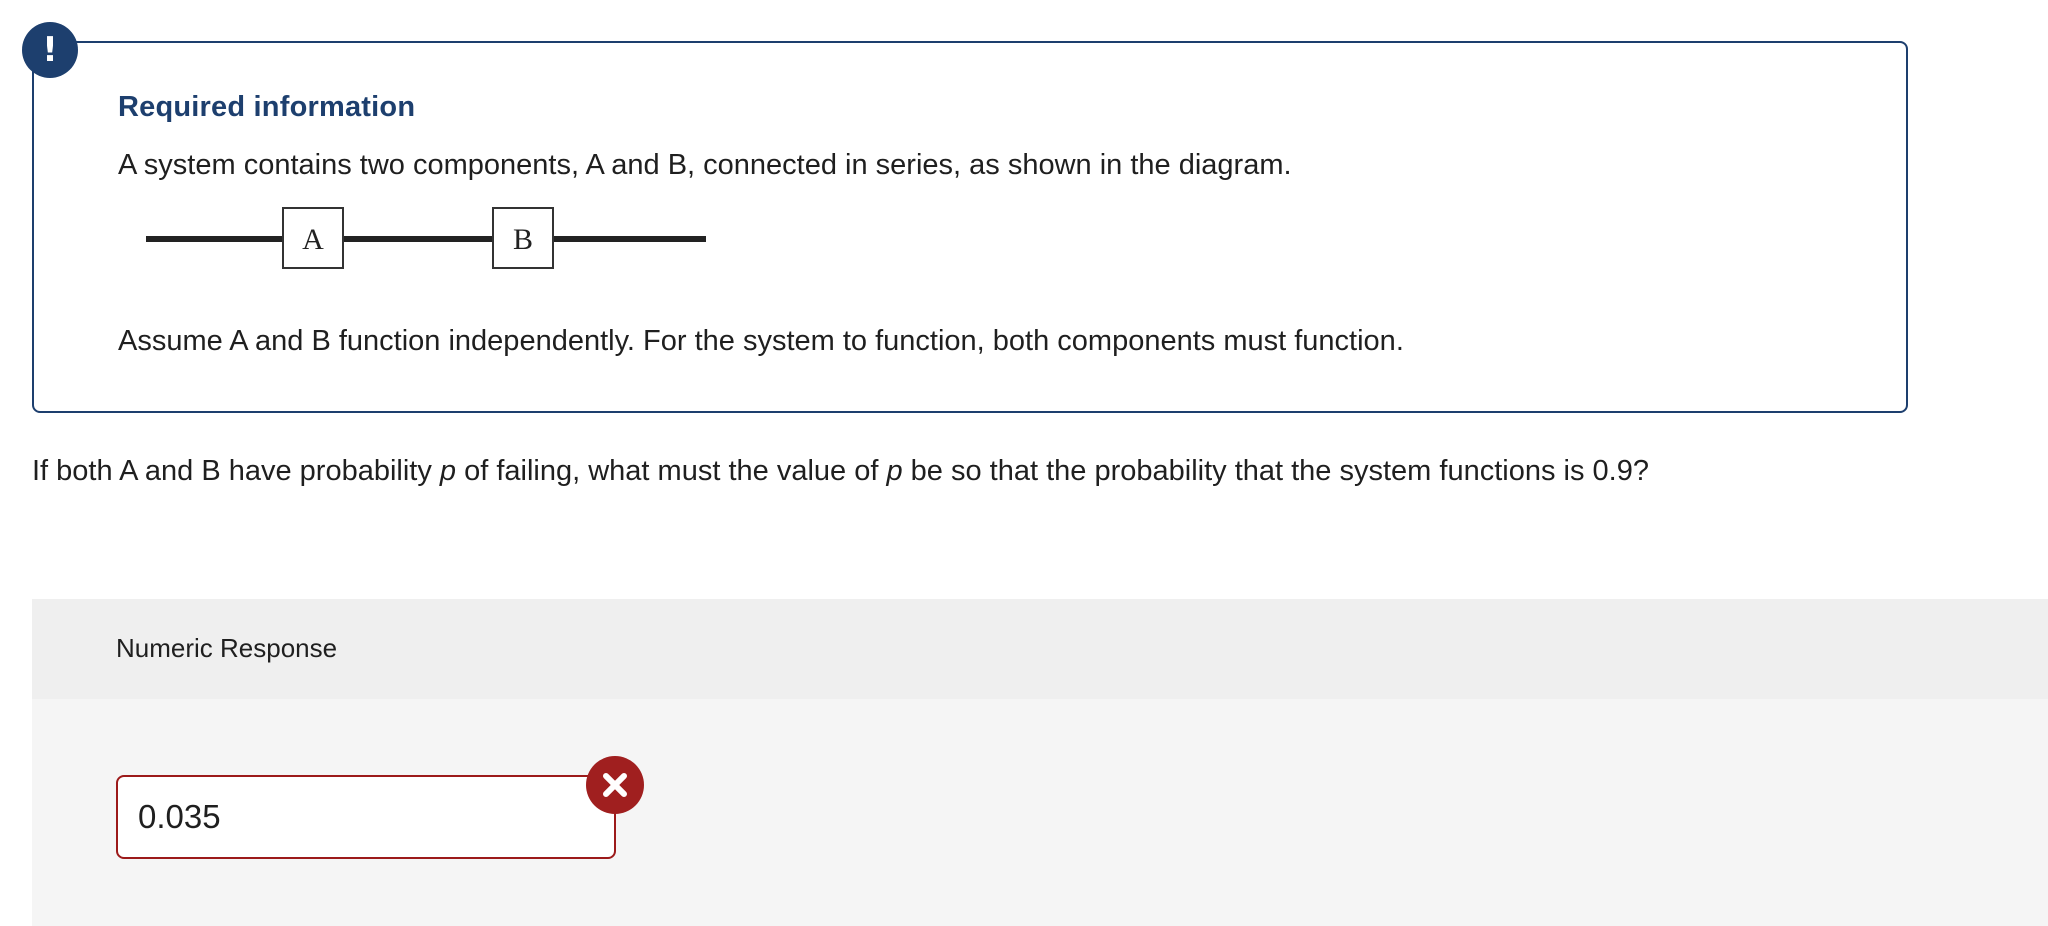 The image size is (2048, 926). Describe the element at coordinates (671, 471) in the screenshot. I see `question-part-2: of failing, what must the value of` at that location.